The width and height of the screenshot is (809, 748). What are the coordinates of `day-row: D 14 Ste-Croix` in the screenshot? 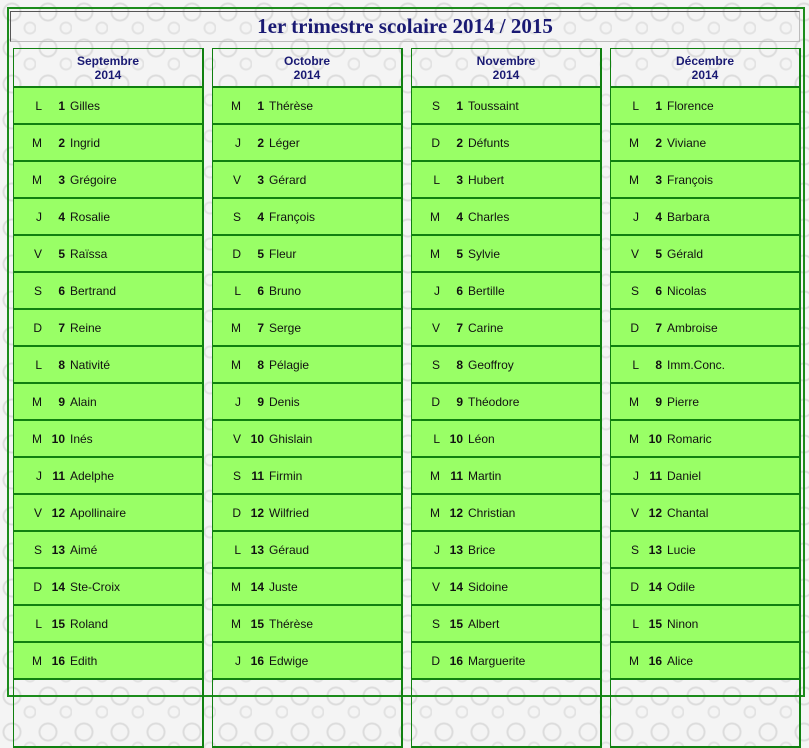 It's located at (108, 587).